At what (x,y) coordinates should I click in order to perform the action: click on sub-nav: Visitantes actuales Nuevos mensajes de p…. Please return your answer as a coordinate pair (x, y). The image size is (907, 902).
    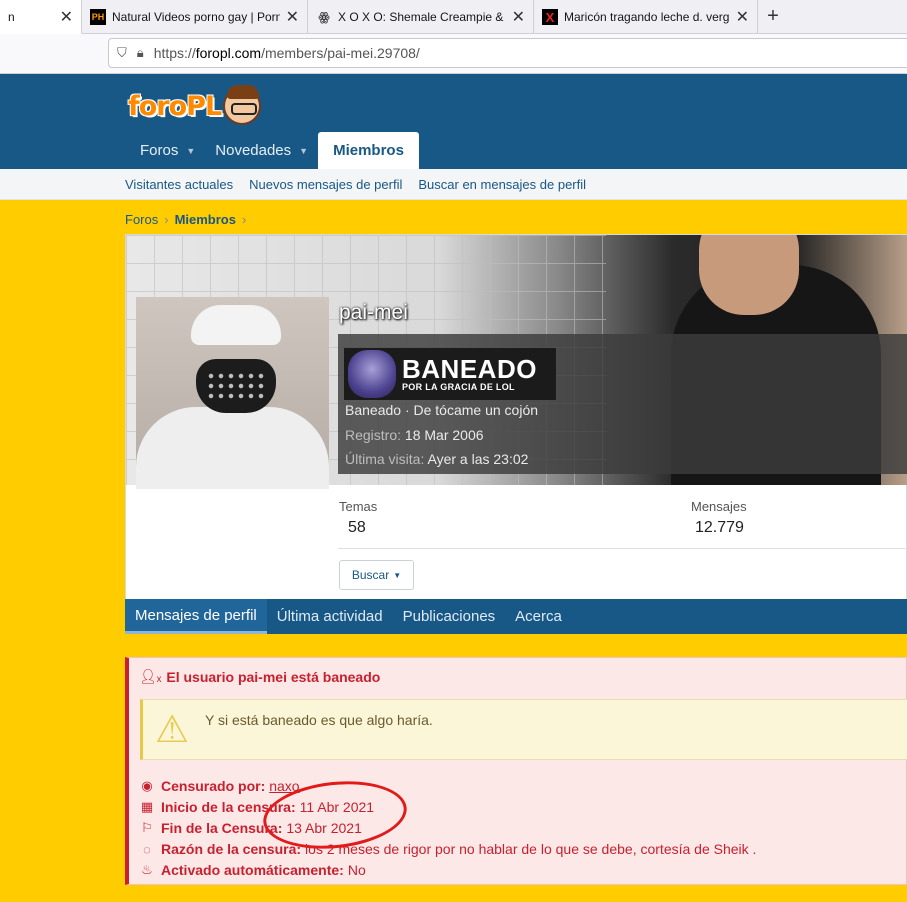
    Looking at the image, I should click on (453, 184).